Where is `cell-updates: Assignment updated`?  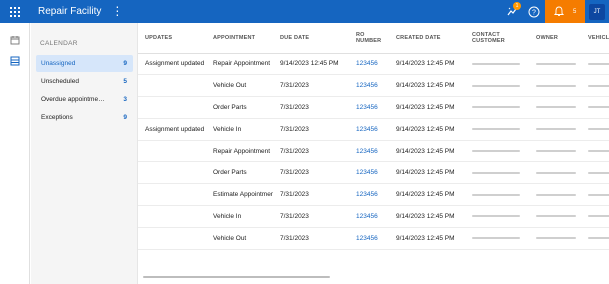
cell-updates: Assignment updated is located at coordinates (172, 64).